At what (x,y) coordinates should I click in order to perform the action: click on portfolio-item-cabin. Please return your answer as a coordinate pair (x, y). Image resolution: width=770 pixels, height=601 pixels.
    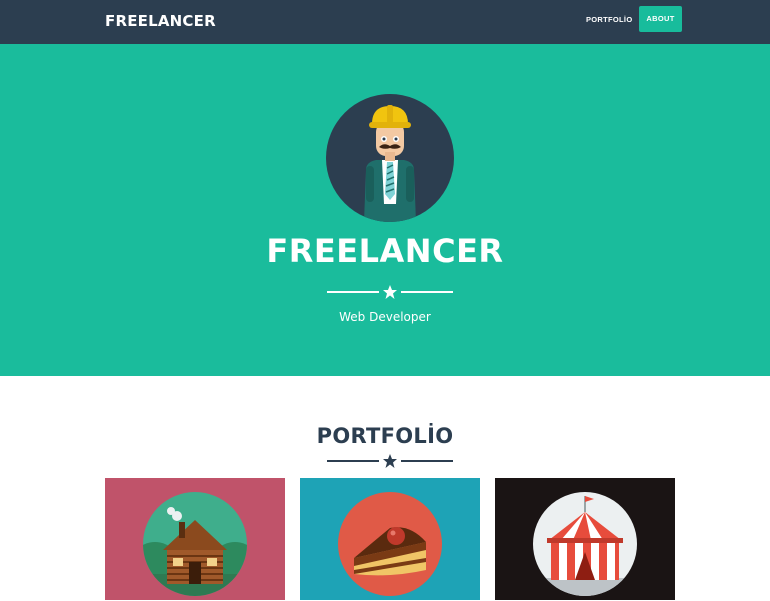
    Looking at the image, I should click on (195, 539).